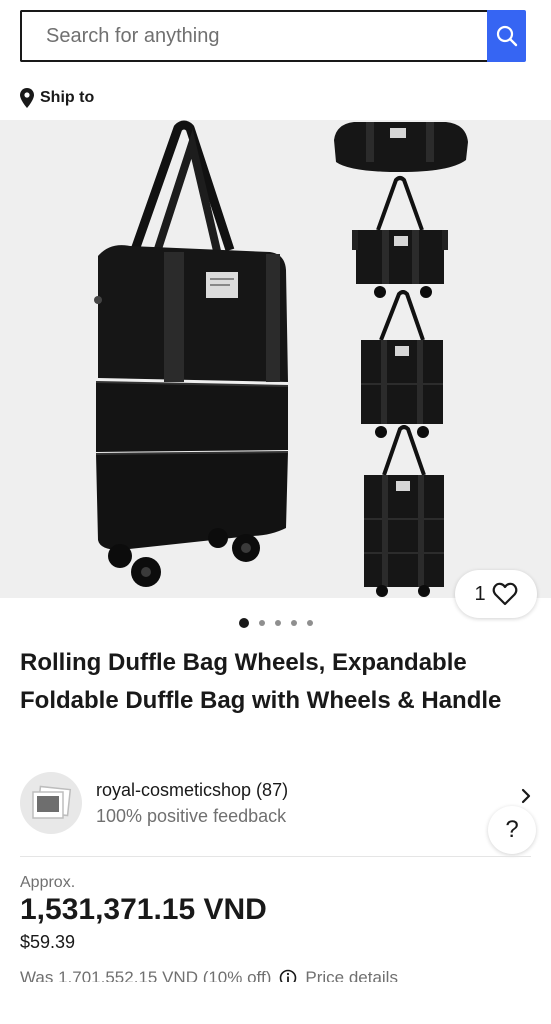 Image resolution: width=551 pixels, height=1024 pixels. Describe the element at coordinates (351, 975) in the screenshot. I see `price-details-link: Price details` at that location.